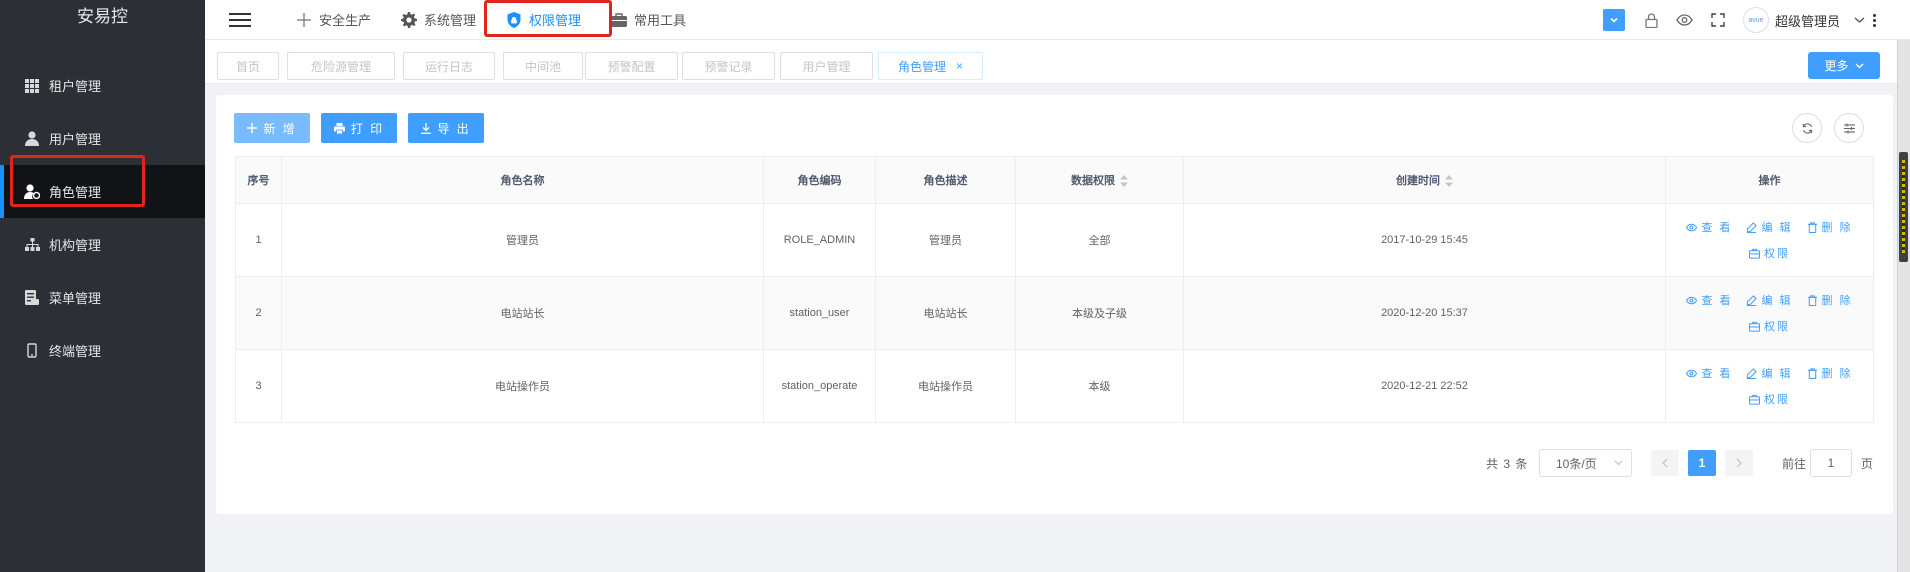 The image size is (1910, 572). Describe the element at coordinates (102, 16) in the screenshot. I see `brand-title: 安易控` at that location.